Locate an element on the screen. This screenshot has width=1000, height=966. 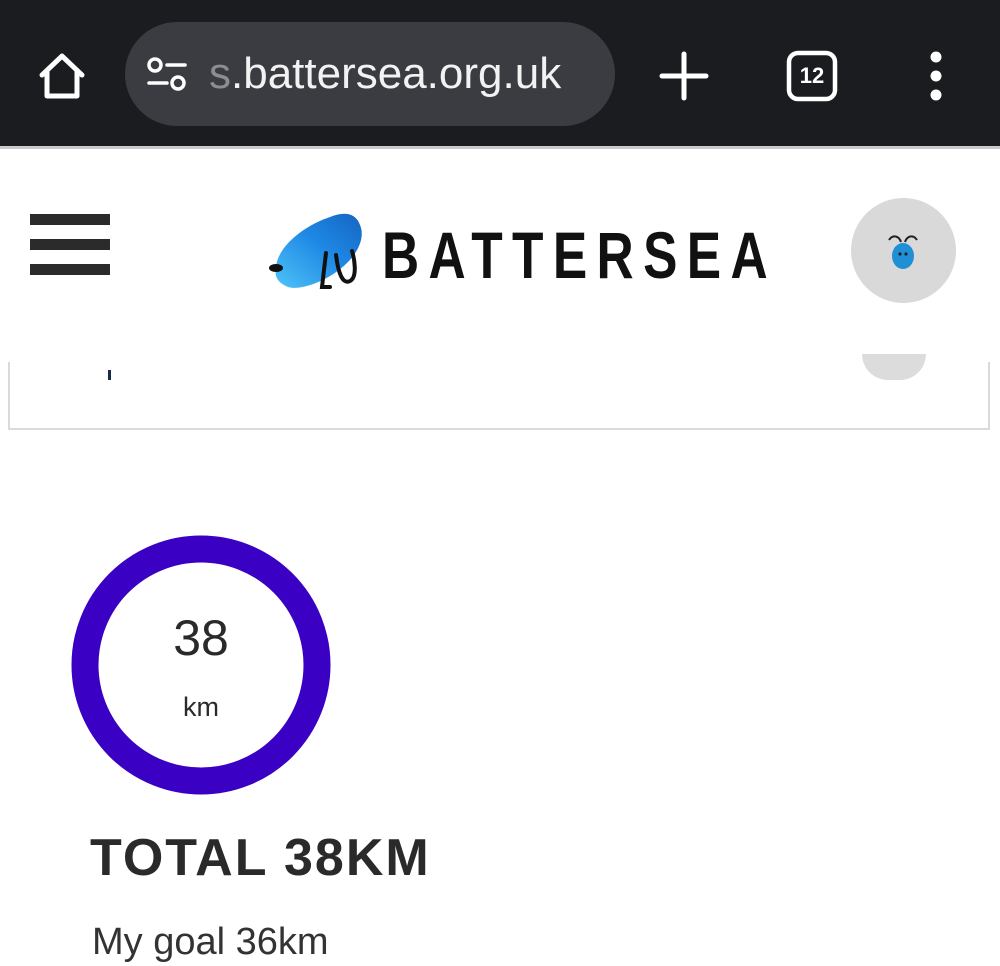
tab-count: 12 is located at coordinates (812, 75).